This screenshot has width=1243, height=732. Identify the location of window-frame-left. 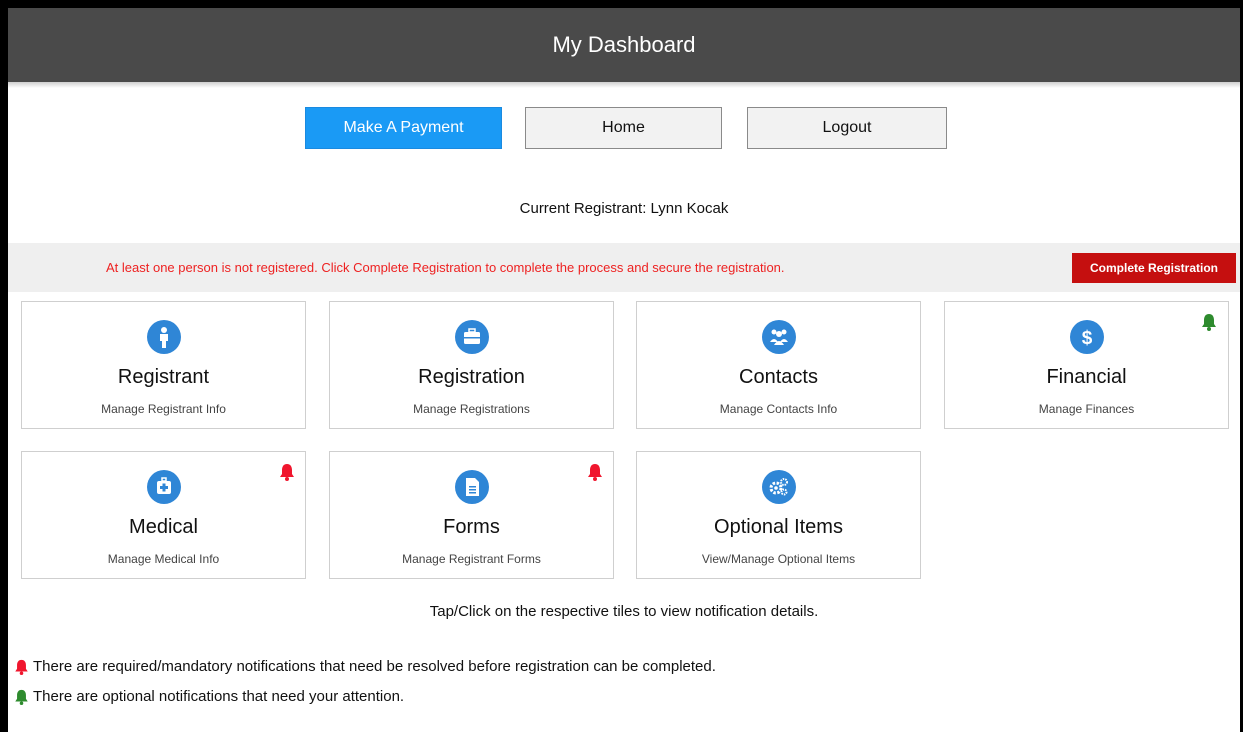
(4, 366).